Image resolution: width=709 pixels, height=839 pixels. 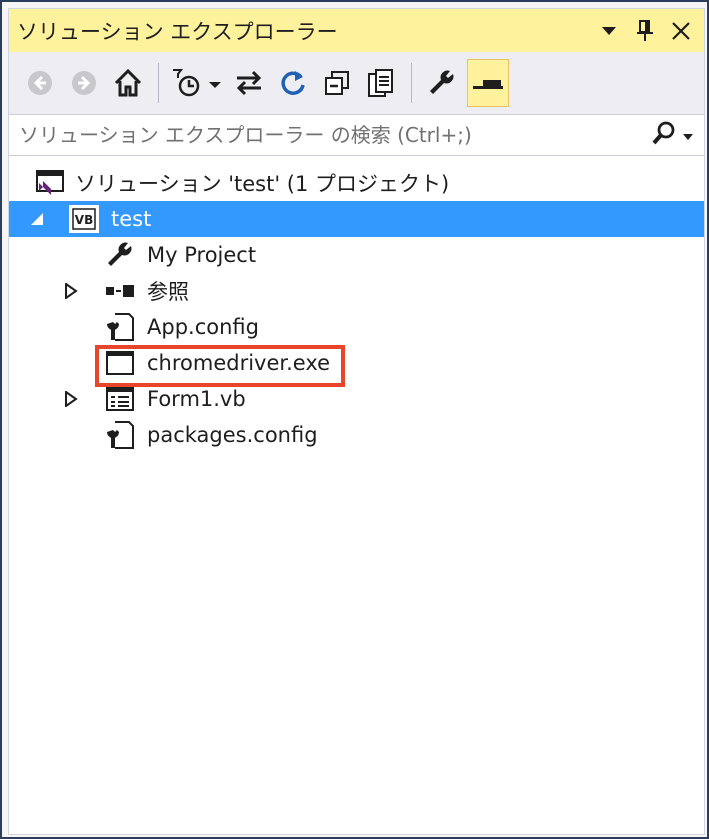 What do you see at coordinates (262, 184) in the screenshot?
I see `tree-node-label: ソリューション 'test' (1 プロジェクト)` at bounding box center [262, 184].